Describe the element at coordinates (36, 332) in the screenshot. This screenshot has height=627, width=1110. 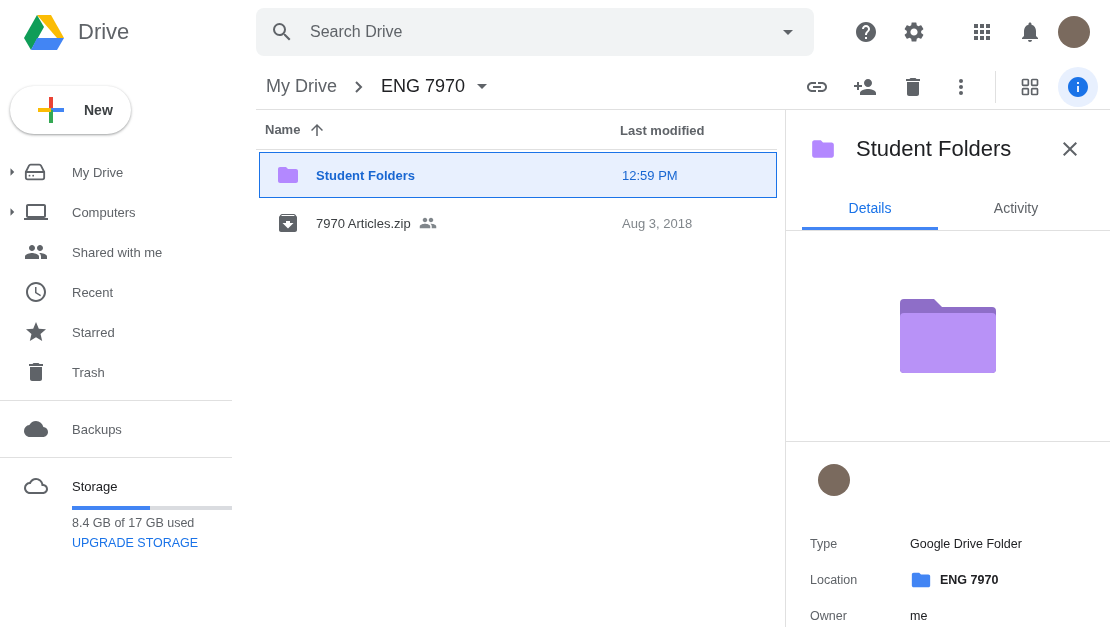
I see `star-icon` at that location.